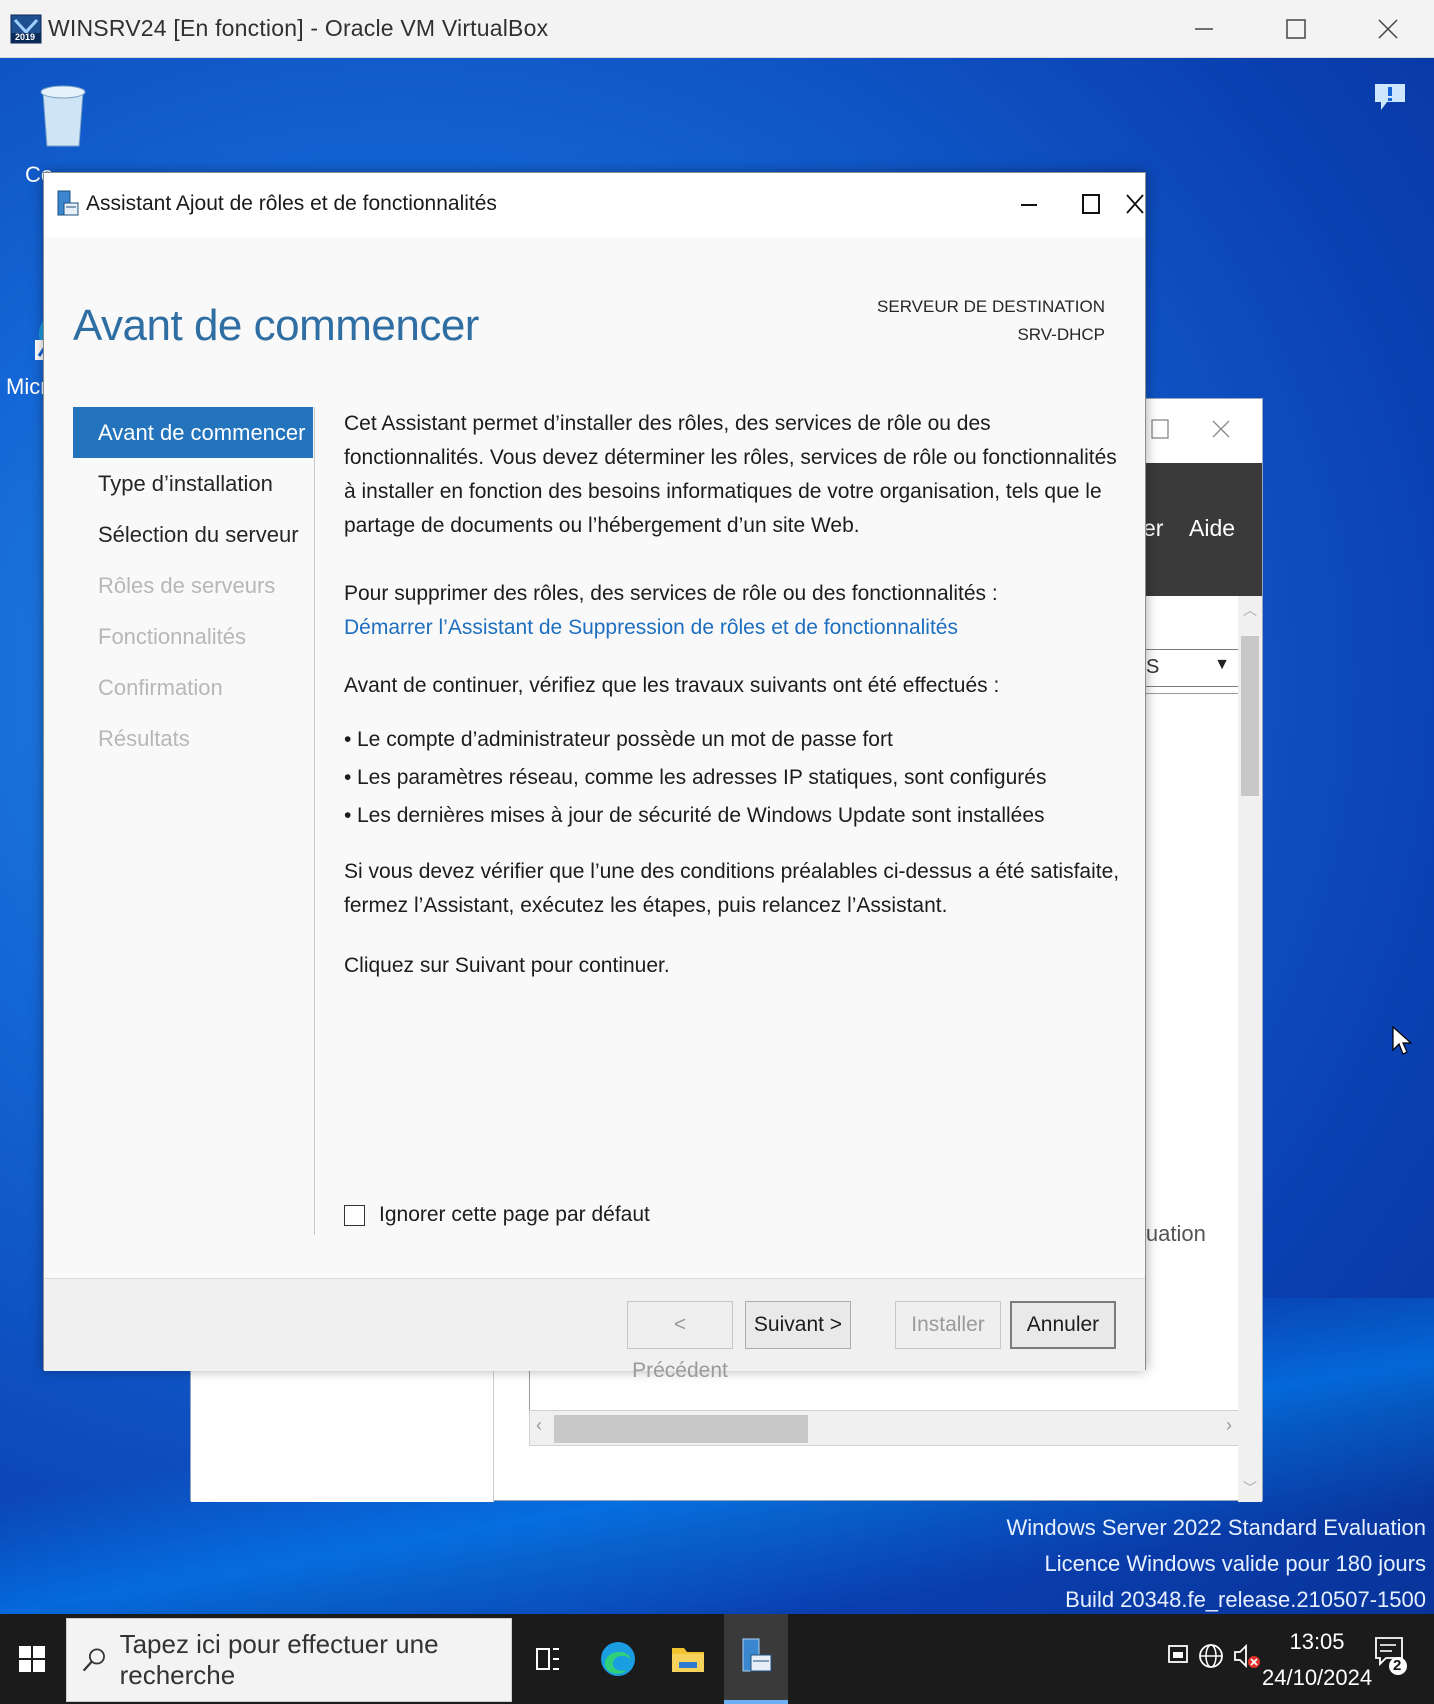 The image size is (1434, 1704). I want to click on notification-icon, so click(1391, 1656).